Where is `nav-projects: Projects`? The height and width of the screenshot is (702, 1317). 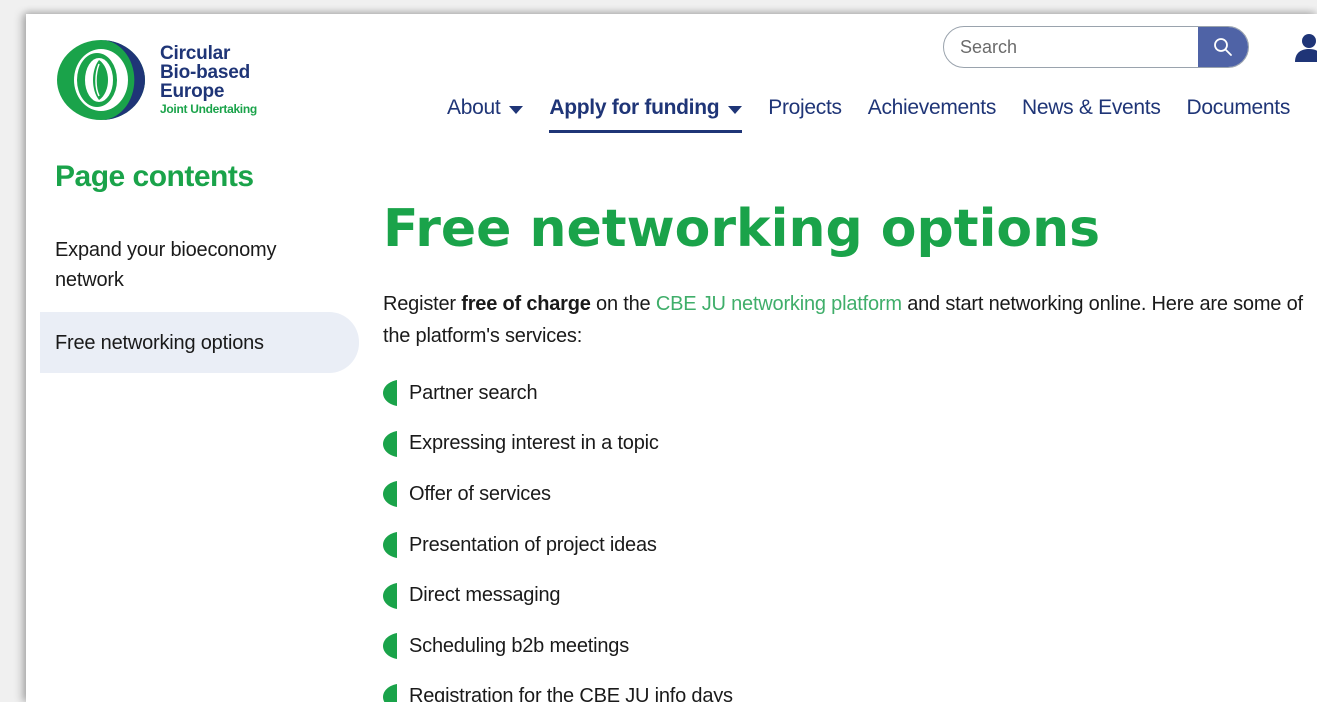
nav-projects: Projects is located at coordinates (805, 108).